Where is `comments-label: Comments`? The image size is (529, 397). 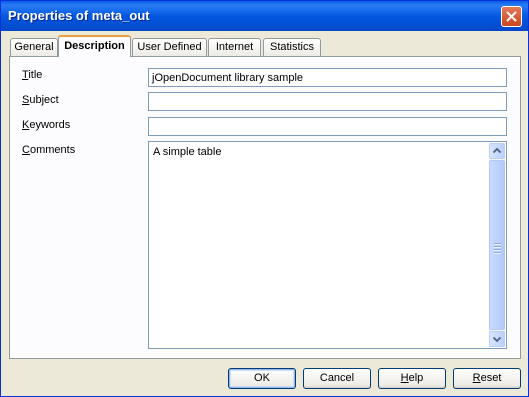 comments-label: Comments is located at coordinates (48, 150).